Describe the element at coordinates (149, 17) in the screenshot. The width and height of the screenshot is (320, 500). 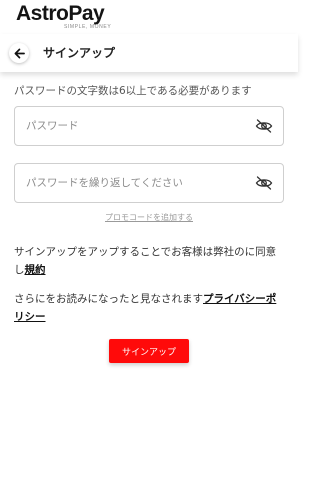
I see `logo-bar: AstroPay SIMPLE, MONEY` at that location.